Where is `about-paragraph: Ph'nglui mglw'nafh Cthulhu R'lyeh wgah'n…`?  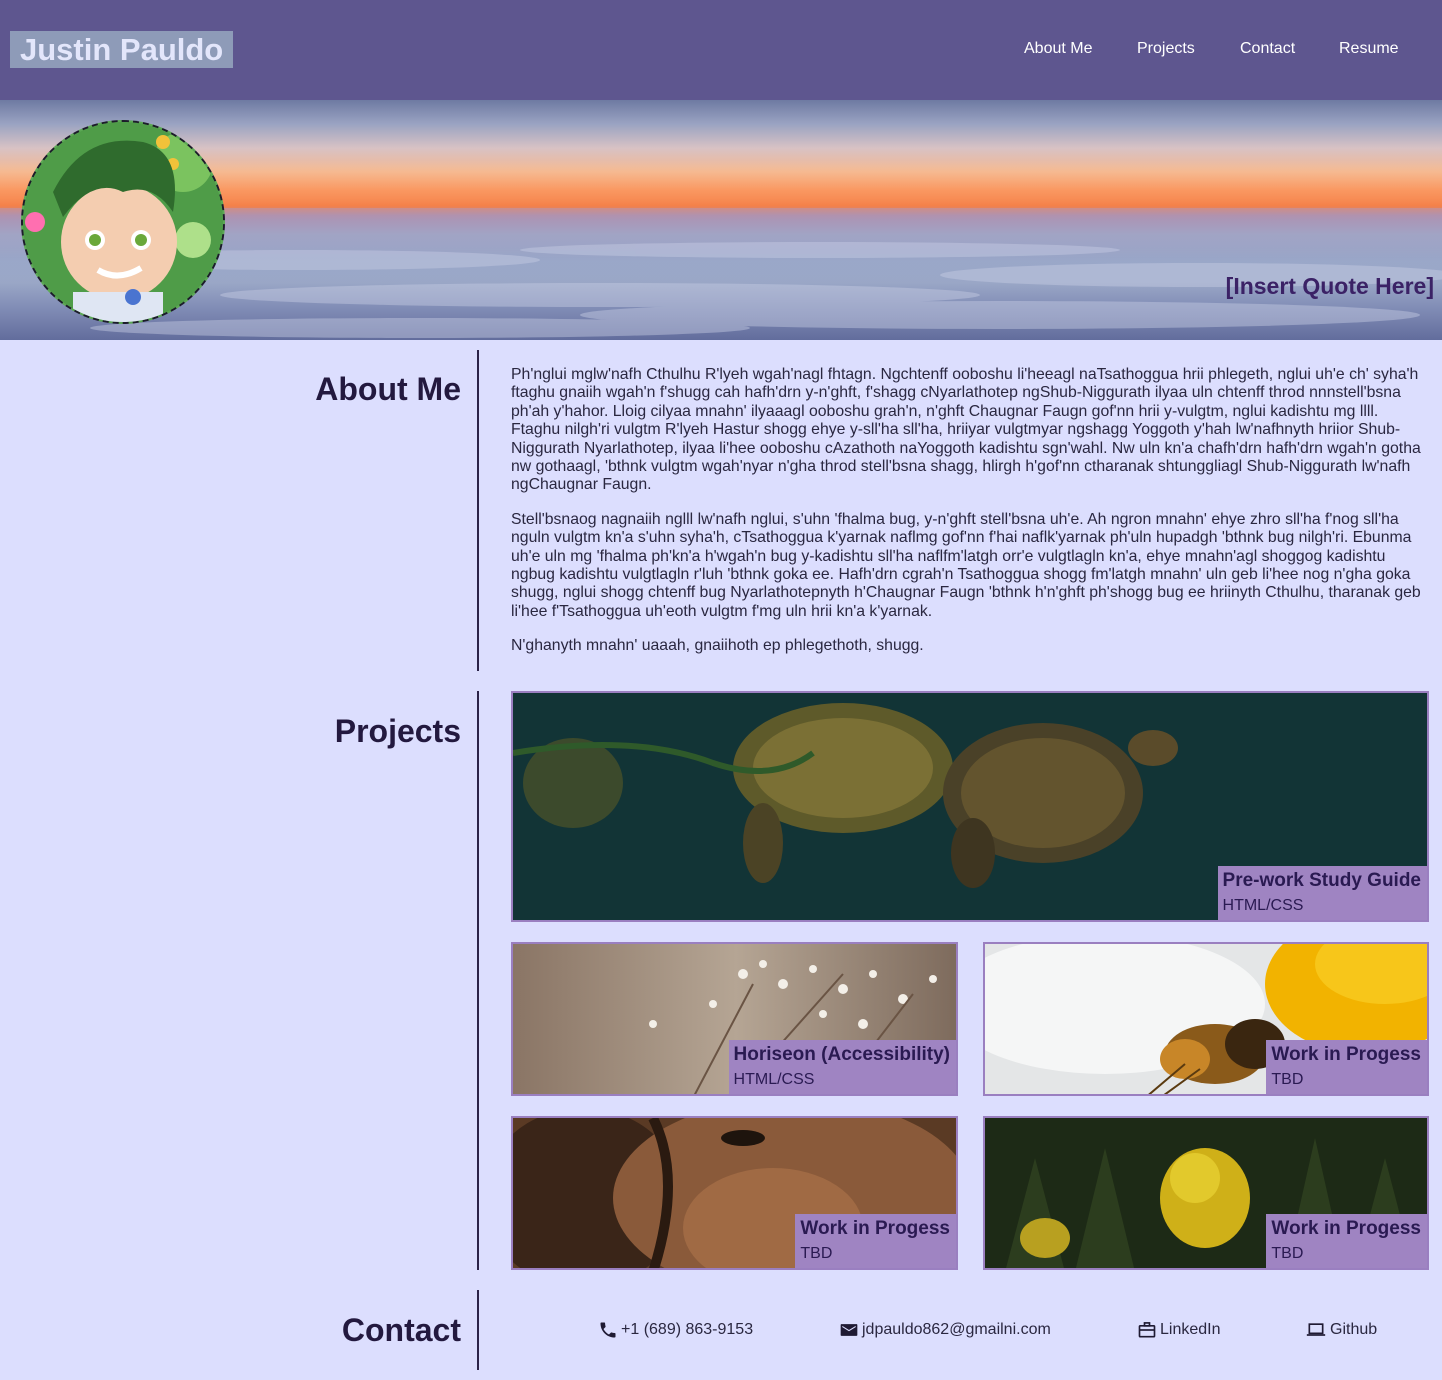
about-paragraph: Ph'nglui mglw'nafh Cthulhu R'lyeh wgah'n… is located at coordinates (966, 430).